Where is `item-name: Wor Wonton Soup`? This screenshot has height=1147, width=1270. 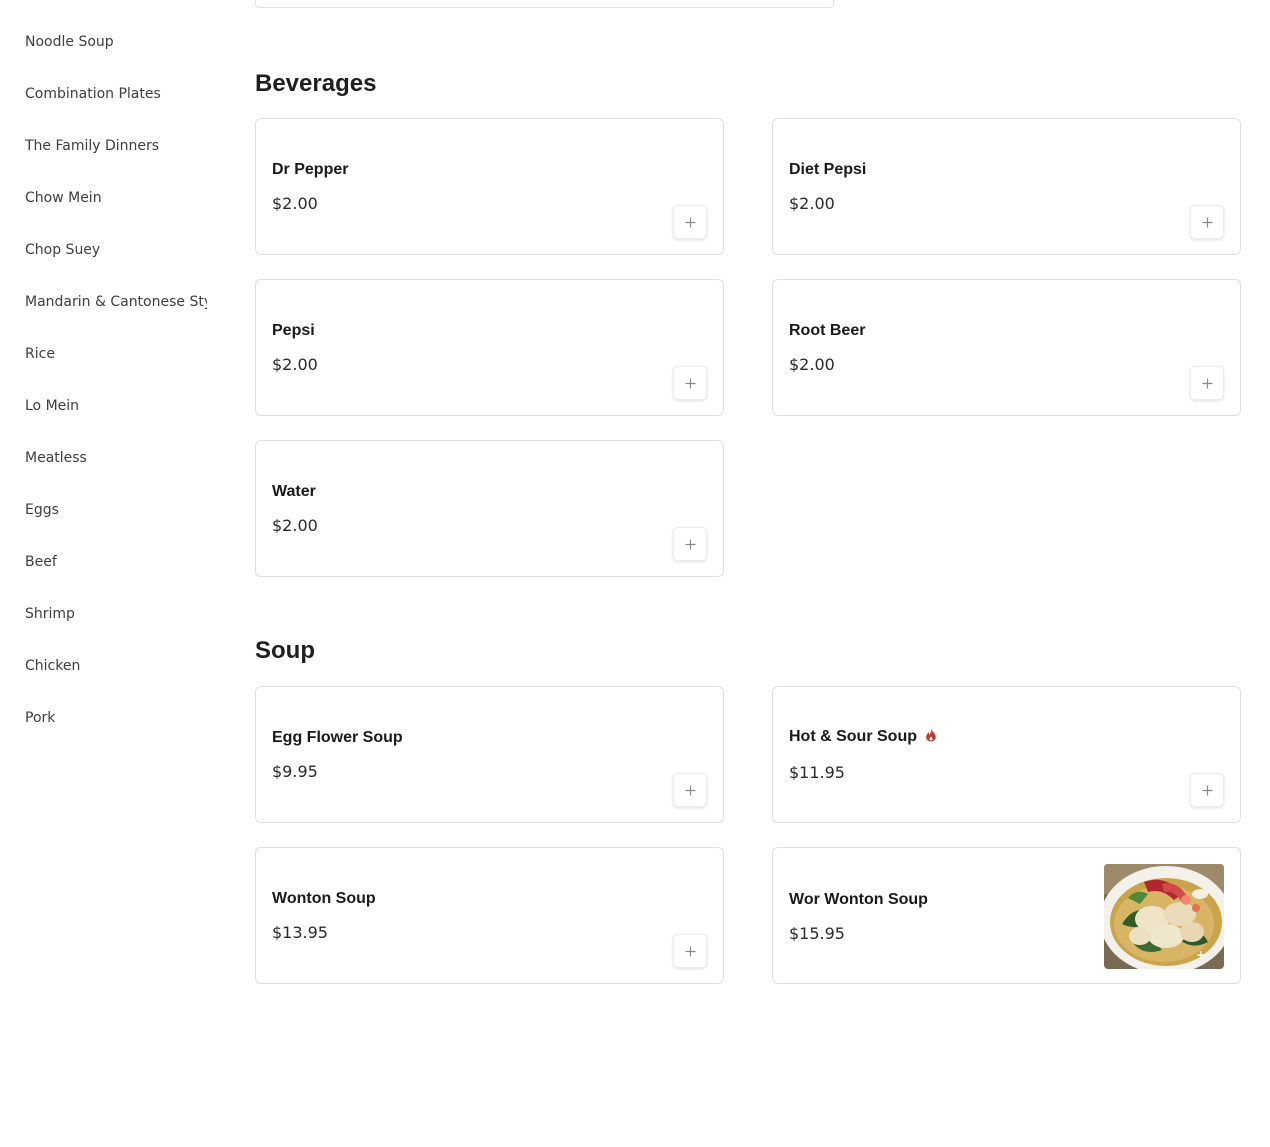 item-name: Wor Wonton Soup is located at coordinates (858, 899).